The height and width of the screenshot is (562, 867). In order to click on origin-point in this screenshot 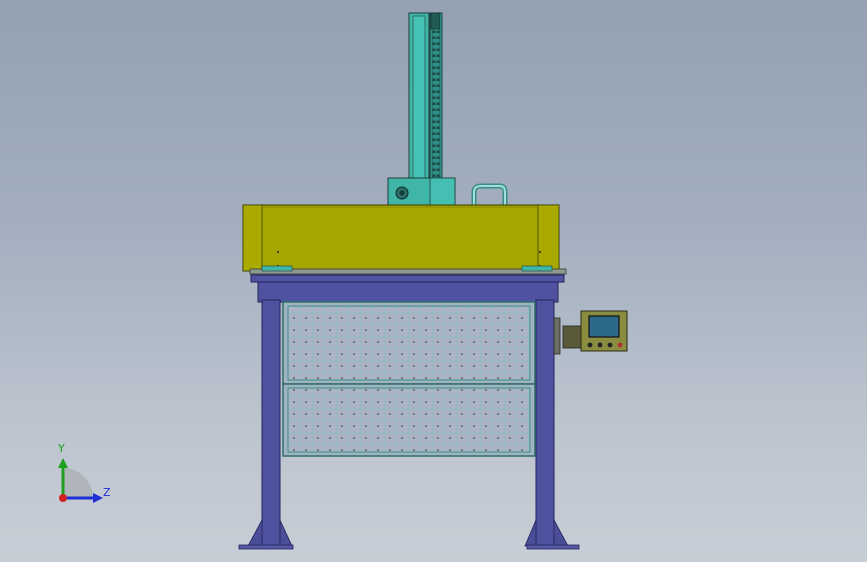, I will do `click(63, 498)`.